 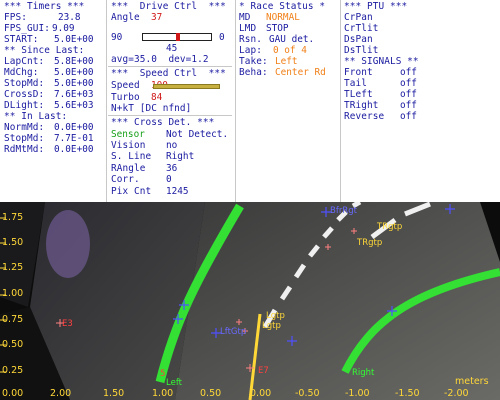 I want to click on x-tick-label: 2.00, so click(x=61, y=393).